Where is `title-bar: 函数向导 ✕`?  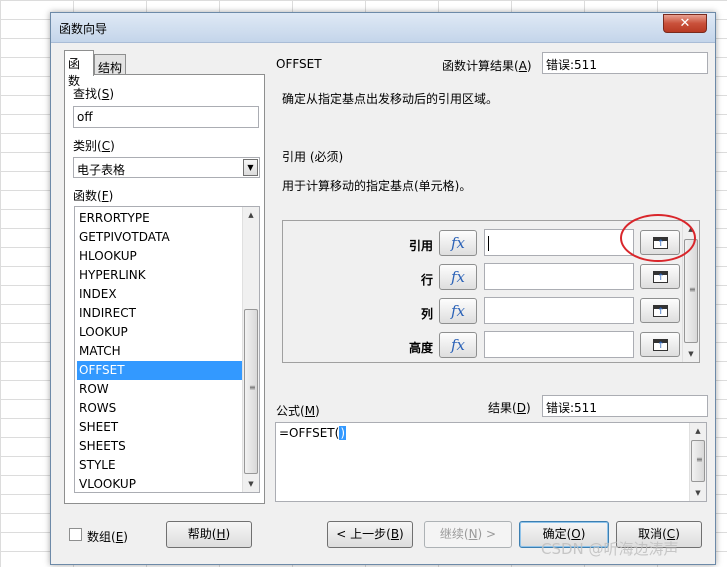 title-bar: 函数向导 ✕ is located at coordinates (383, 28).